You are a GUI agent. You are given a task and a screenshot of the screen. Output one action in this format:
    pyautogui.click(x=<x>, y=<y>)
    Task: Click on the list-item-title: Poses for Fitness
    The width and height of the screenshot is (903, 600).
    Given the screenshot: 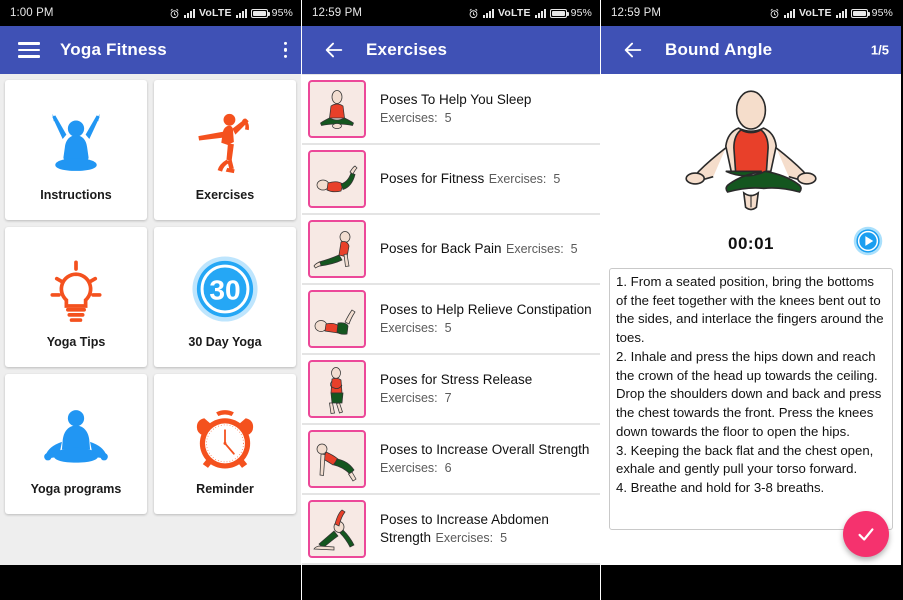 What is the action you would take?
    pyautogui.click(x=432, y=178)
    